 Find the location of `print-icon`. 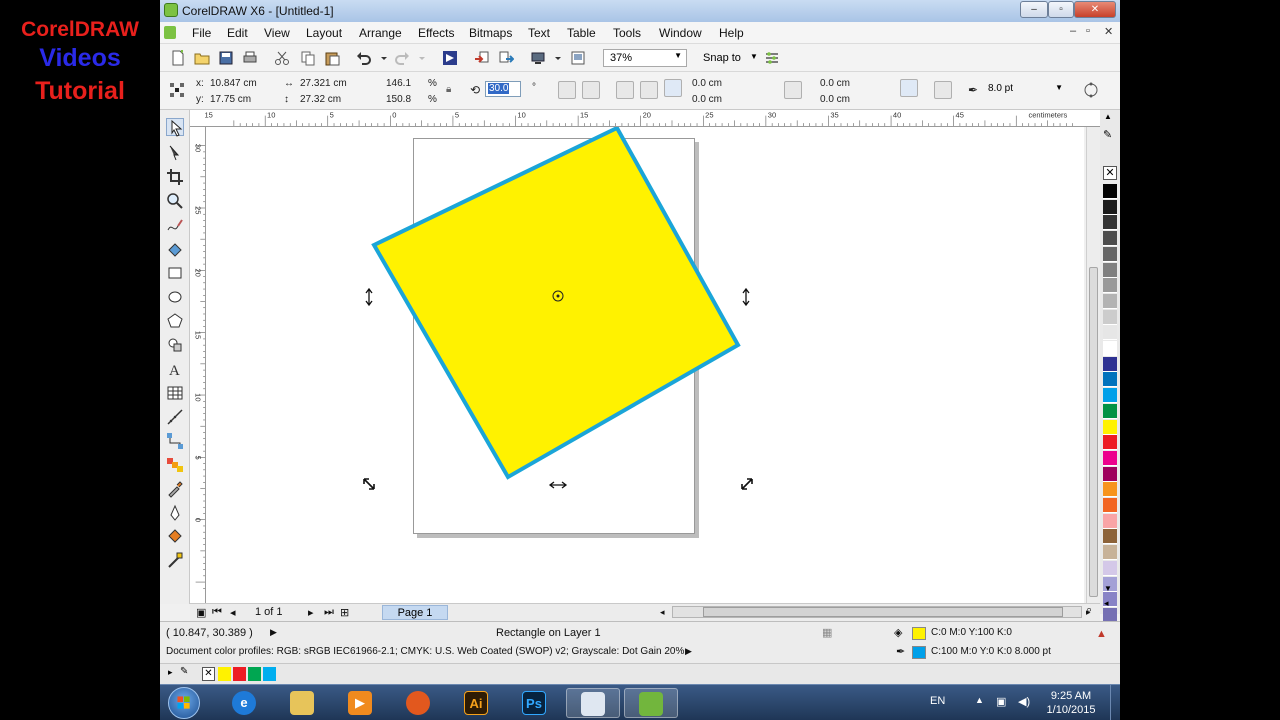

print-icon is located at coordinates (250, 58).